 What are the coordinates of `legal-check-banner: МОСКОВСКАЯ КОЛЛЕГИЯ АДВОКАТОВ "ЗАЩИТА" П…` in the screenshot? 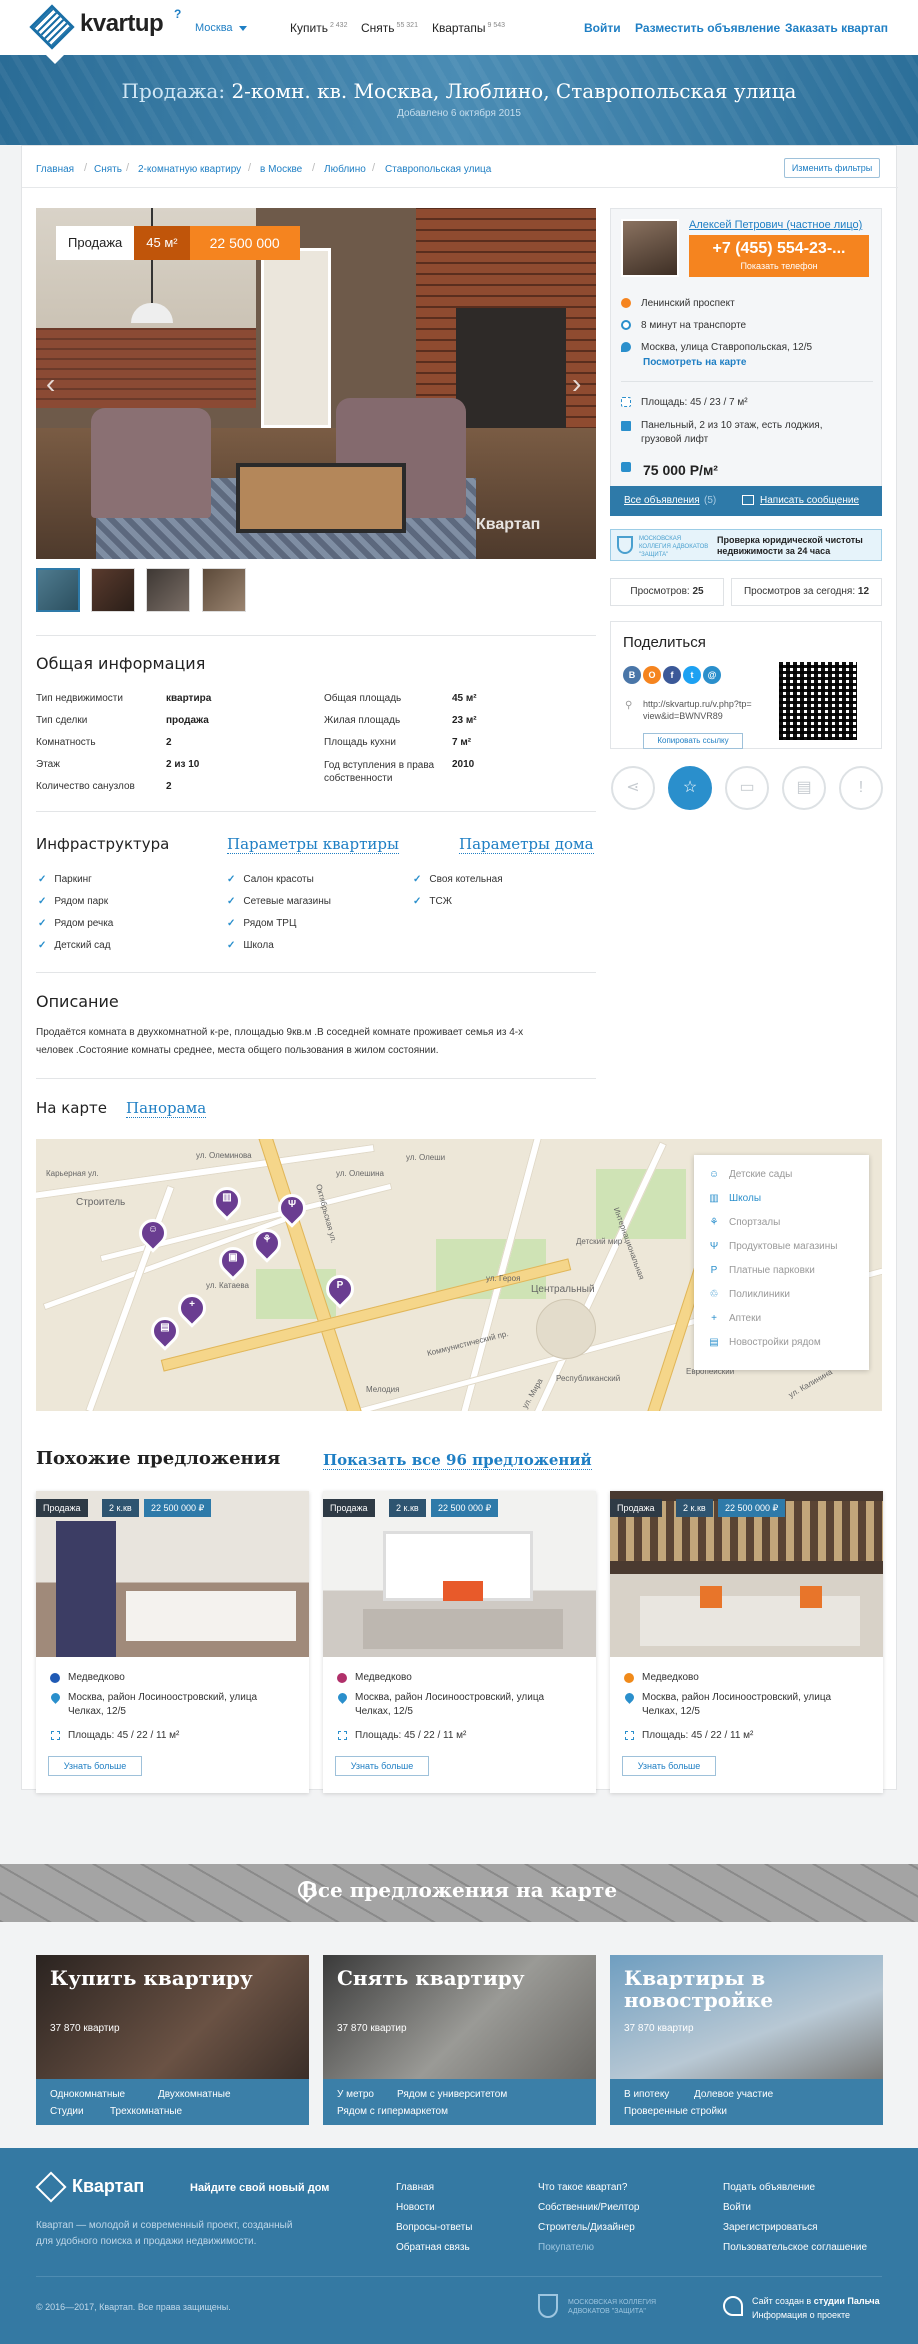 It's located at (746, 545).